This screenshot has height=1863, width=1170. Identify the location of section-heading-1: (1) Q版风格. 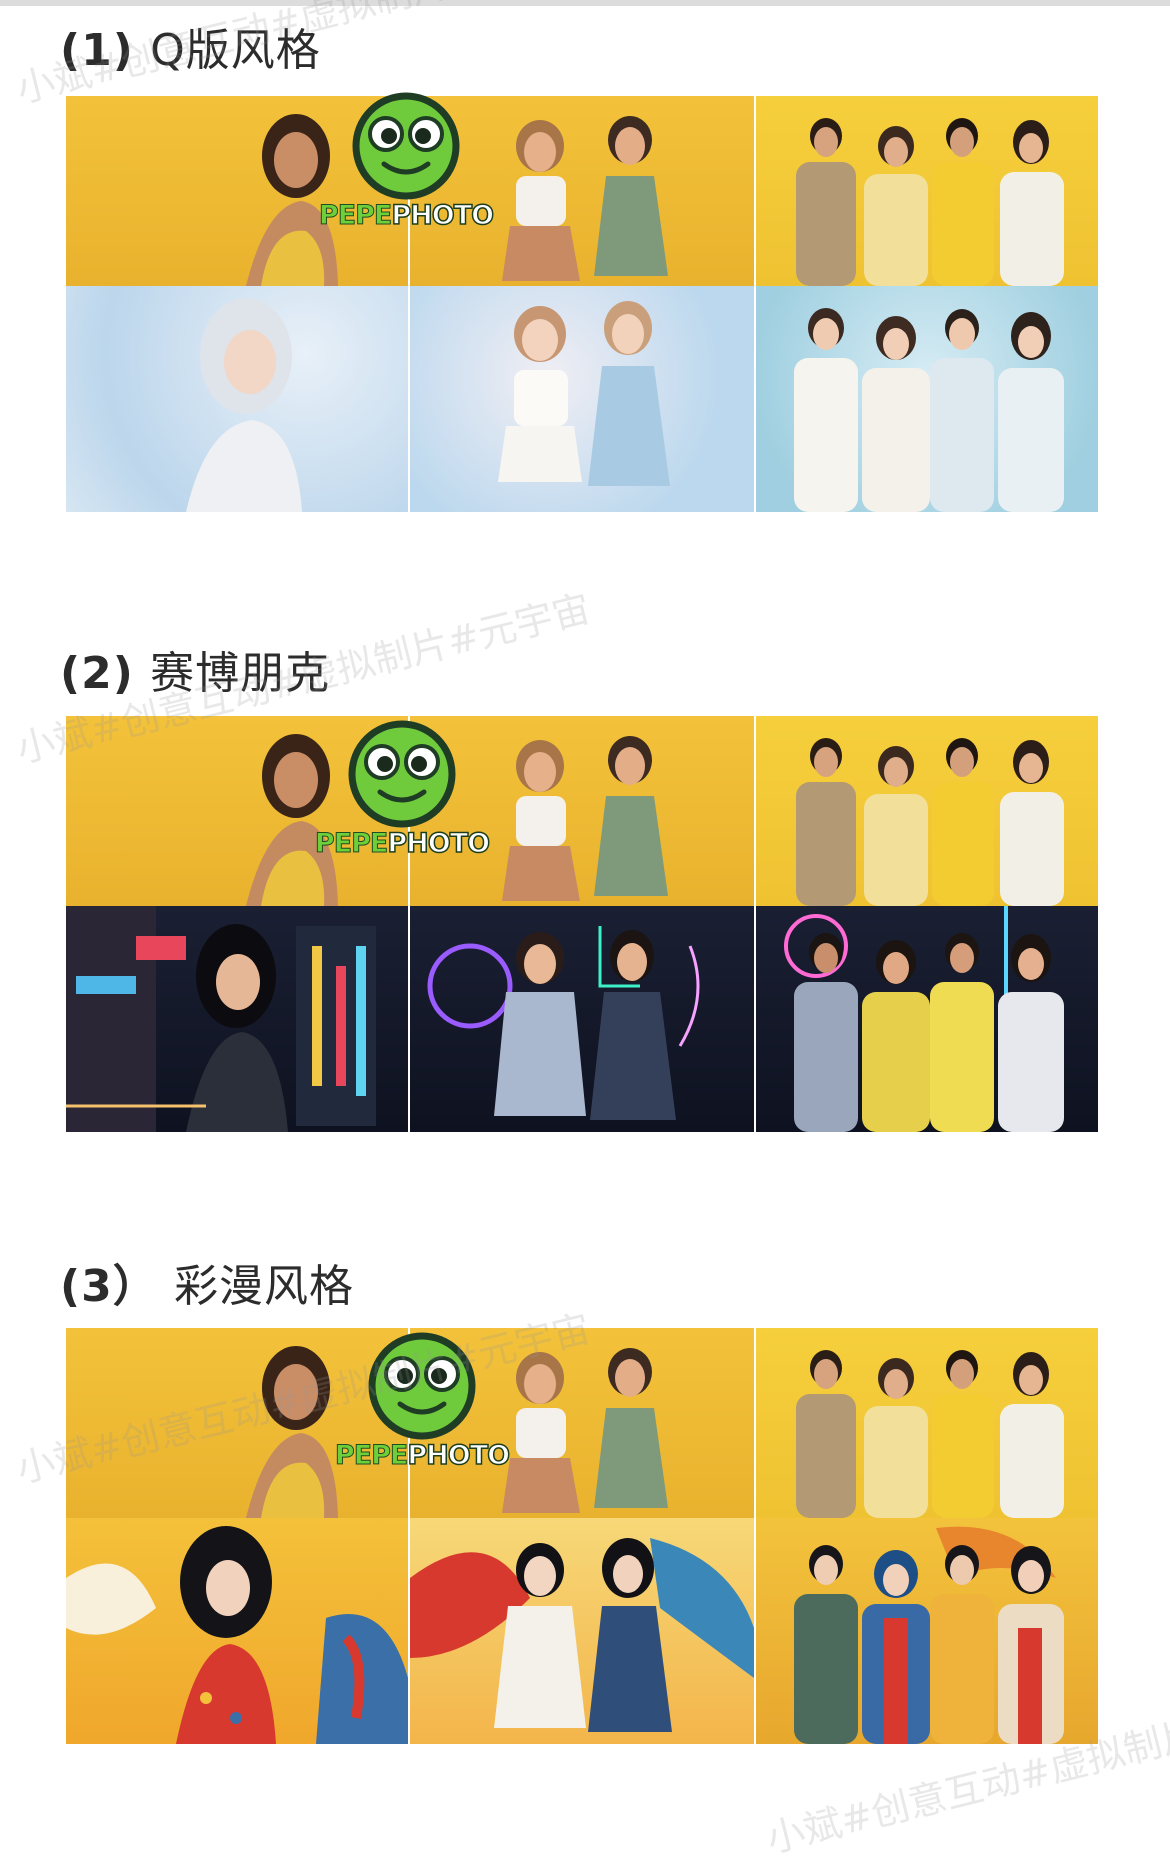
(190, 46).